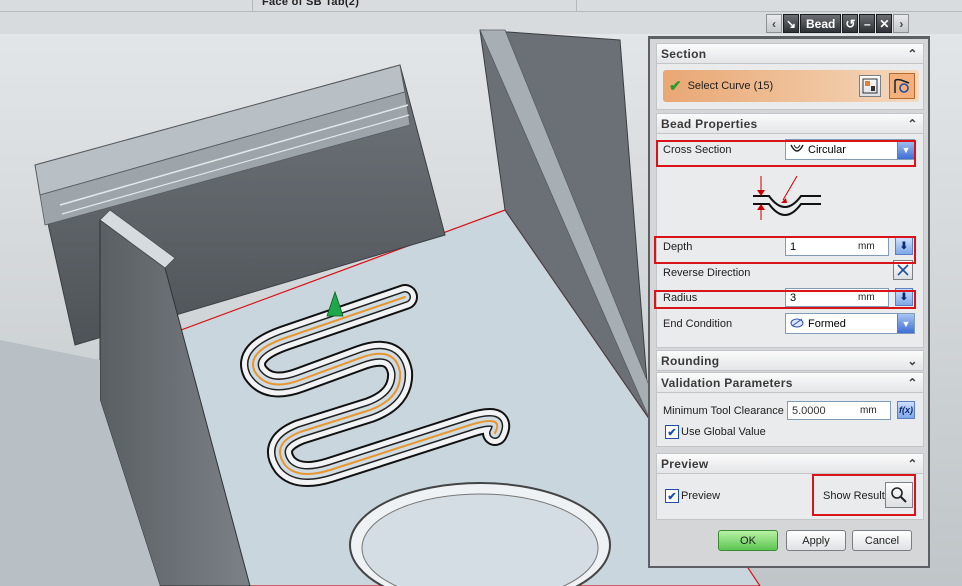 The width and height of the screenshot is (962, 586). I want to click on preview-checkbox: ✔, so click(672, 496).